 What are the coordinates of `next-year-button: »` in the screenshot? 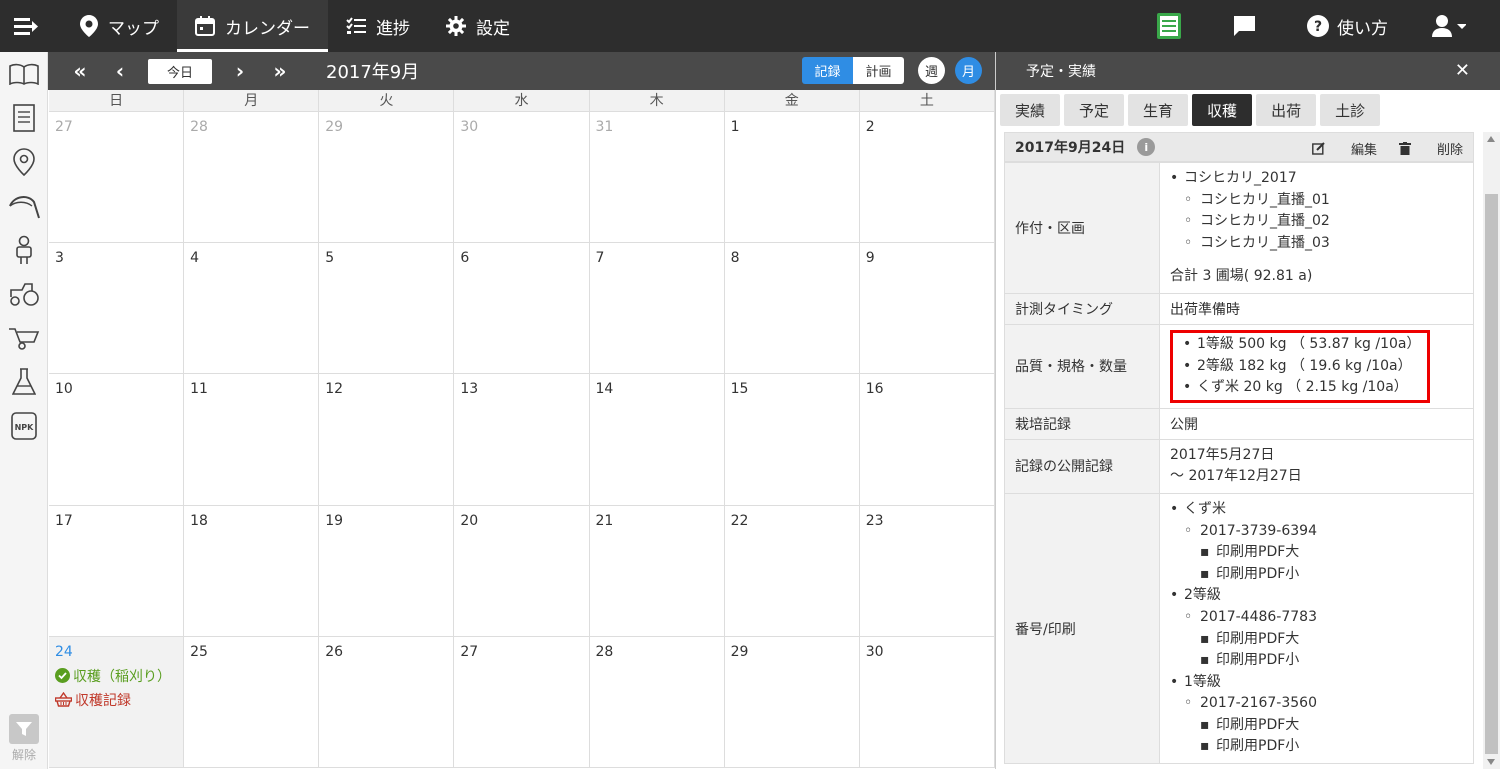 It's located at (280, 71).